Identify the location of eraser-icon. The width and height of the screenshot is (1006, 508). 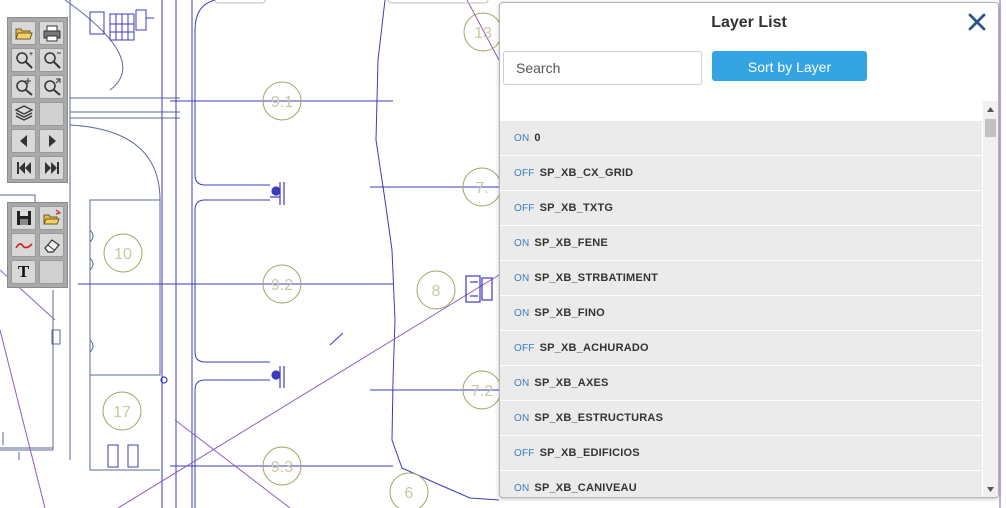
(51, 245).